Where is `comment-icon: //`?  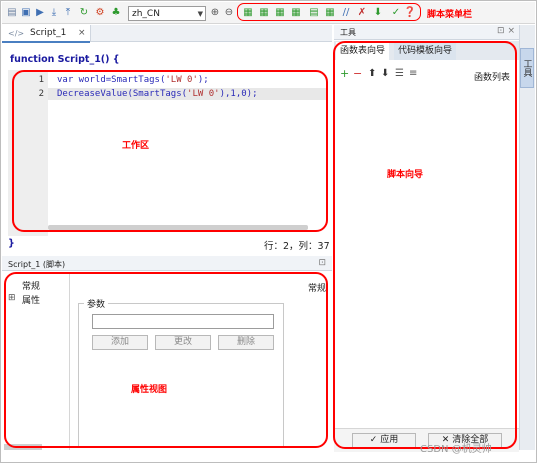 comment-icon: // is located at coordinates (346, 13).